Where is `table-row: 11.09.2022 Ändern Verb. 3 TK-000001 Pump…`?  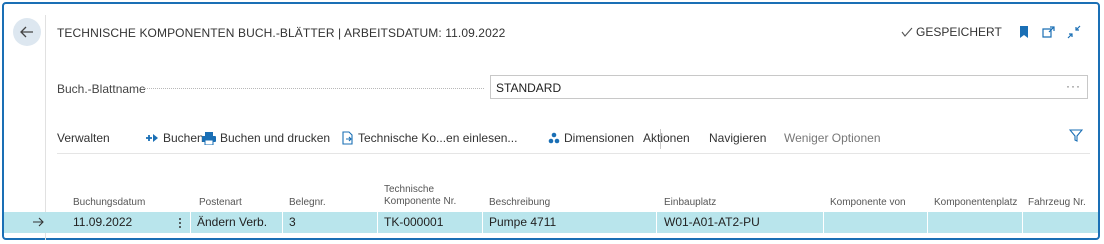
table-row: 11.09.2022 Ändern Verb. 3 TK-000001 Pump… is located at coordinates (551, 222).